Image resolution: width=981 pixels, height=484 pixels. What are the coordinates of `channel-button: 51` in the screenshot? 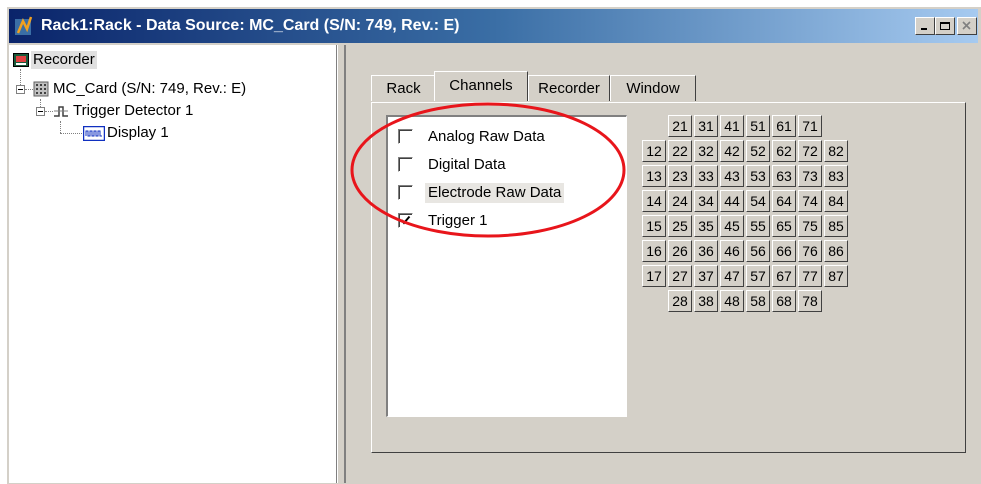 It's located at (758, 126).